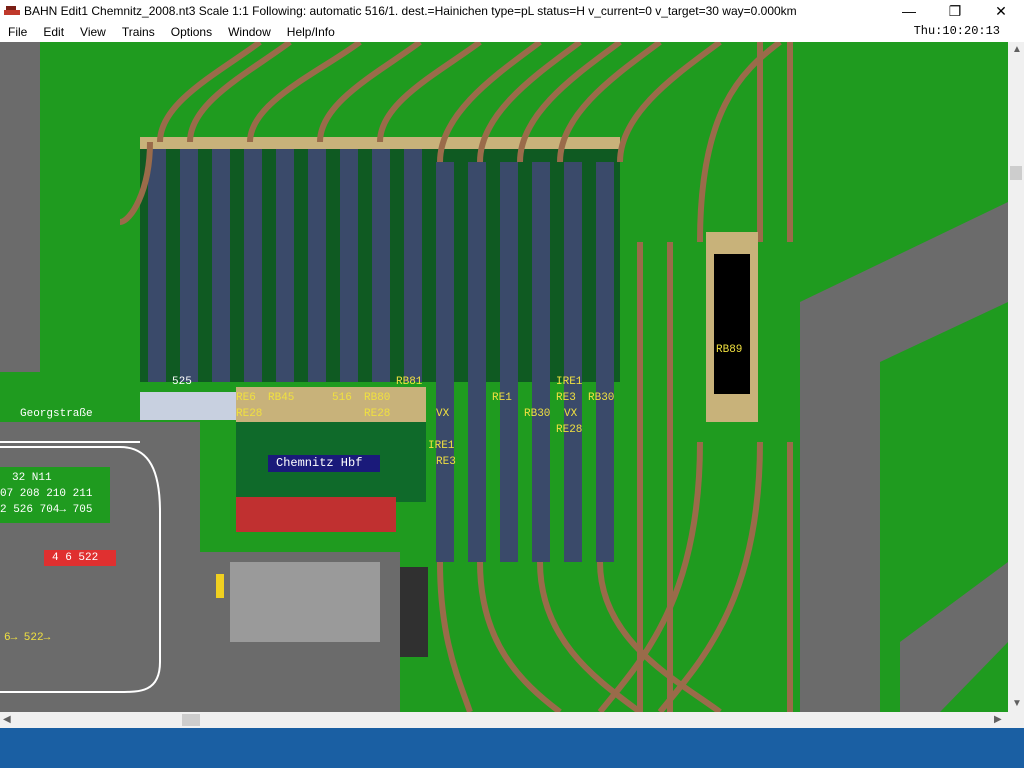  I want to click on platform-label-re28-c: RE28, so click(569, 430).